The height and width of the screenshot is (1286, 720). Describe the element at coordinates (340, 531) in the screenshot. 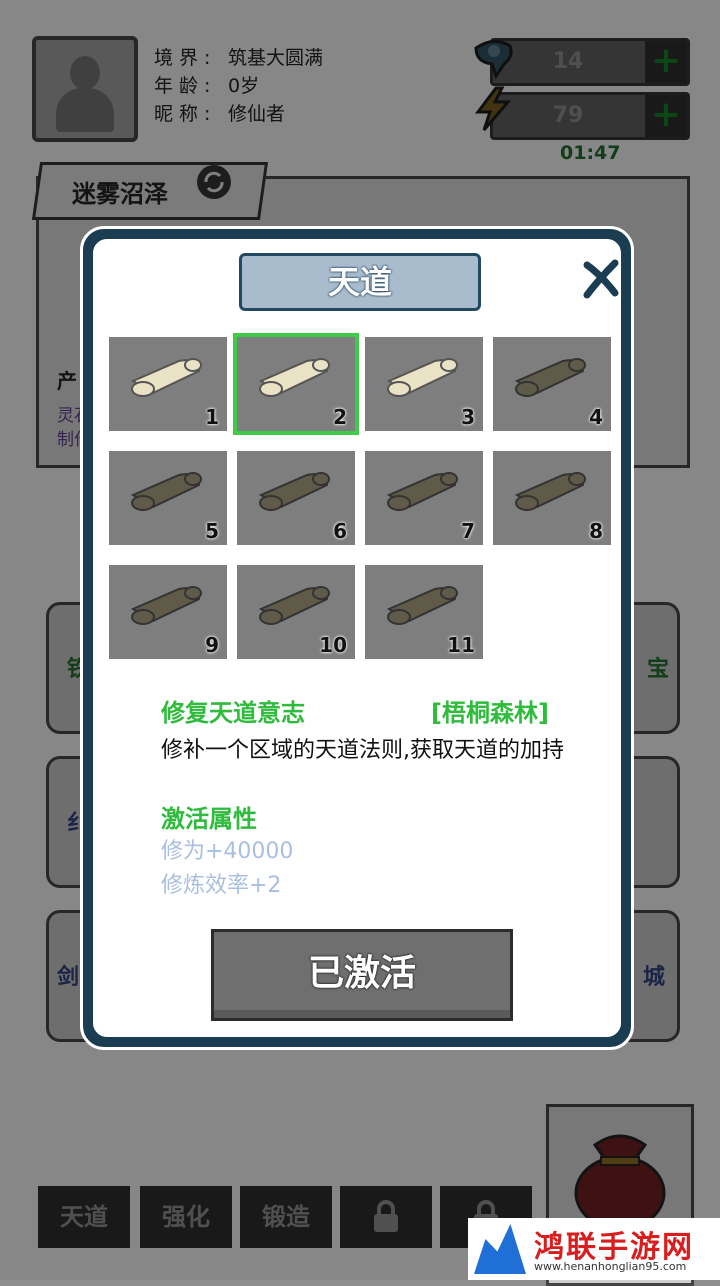

I see `scroll-number: 6` at that location.